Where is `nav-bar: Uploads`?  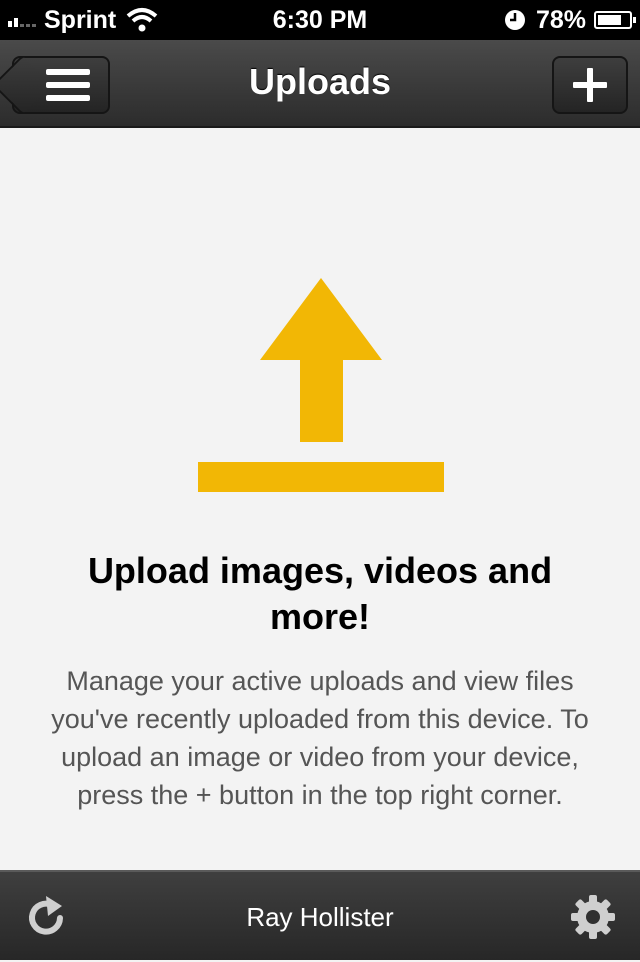
nav-bar: Uploads is located at coordinates (320, 84).